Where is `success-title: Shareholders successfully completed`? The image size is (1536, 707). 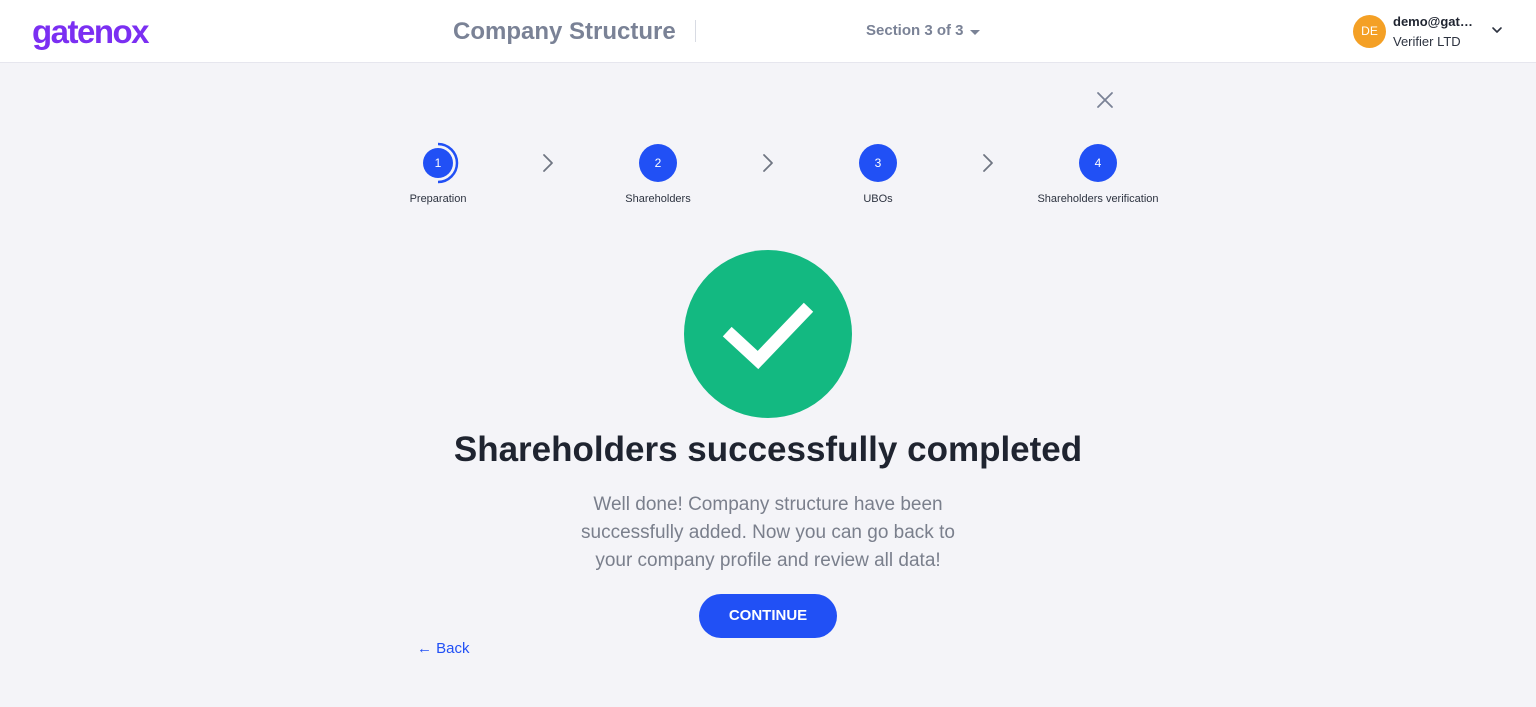
success-title: Shareholders successfully completed is located at coordinates (768, 449).